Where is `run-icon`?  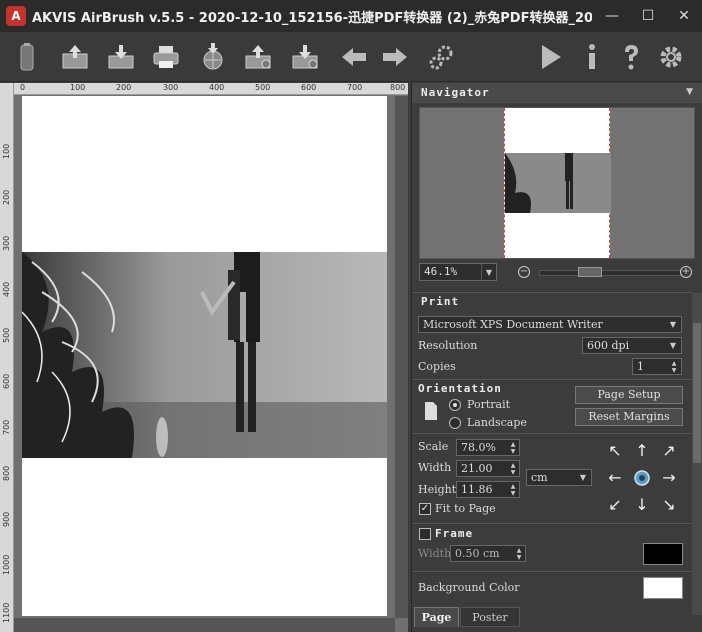
run-icon is located at coordinates (550, 57).